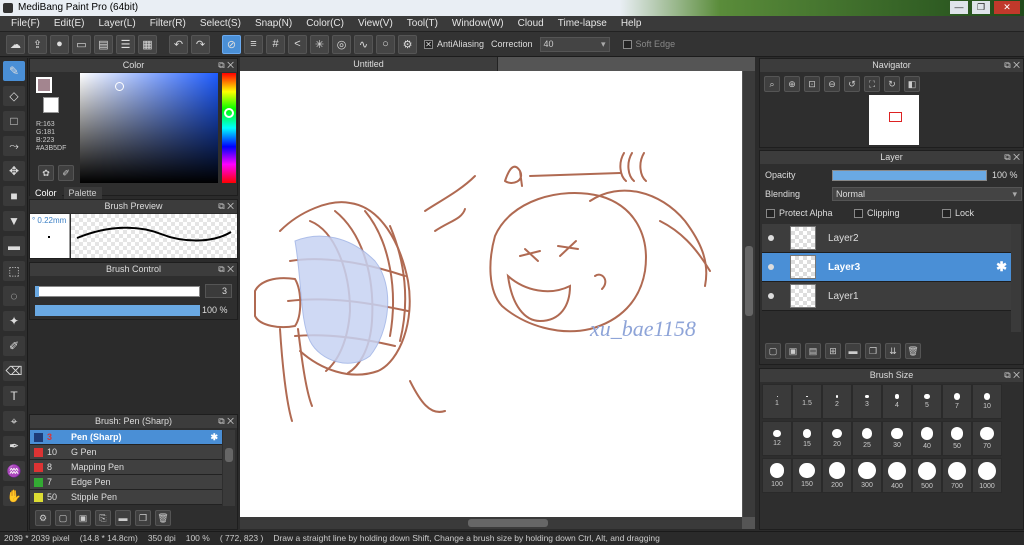  What do you see at coordinates (14, 96) in the screenshot?
I see `eraser-tool-icon: ◇` at bounding box center [14, 96].